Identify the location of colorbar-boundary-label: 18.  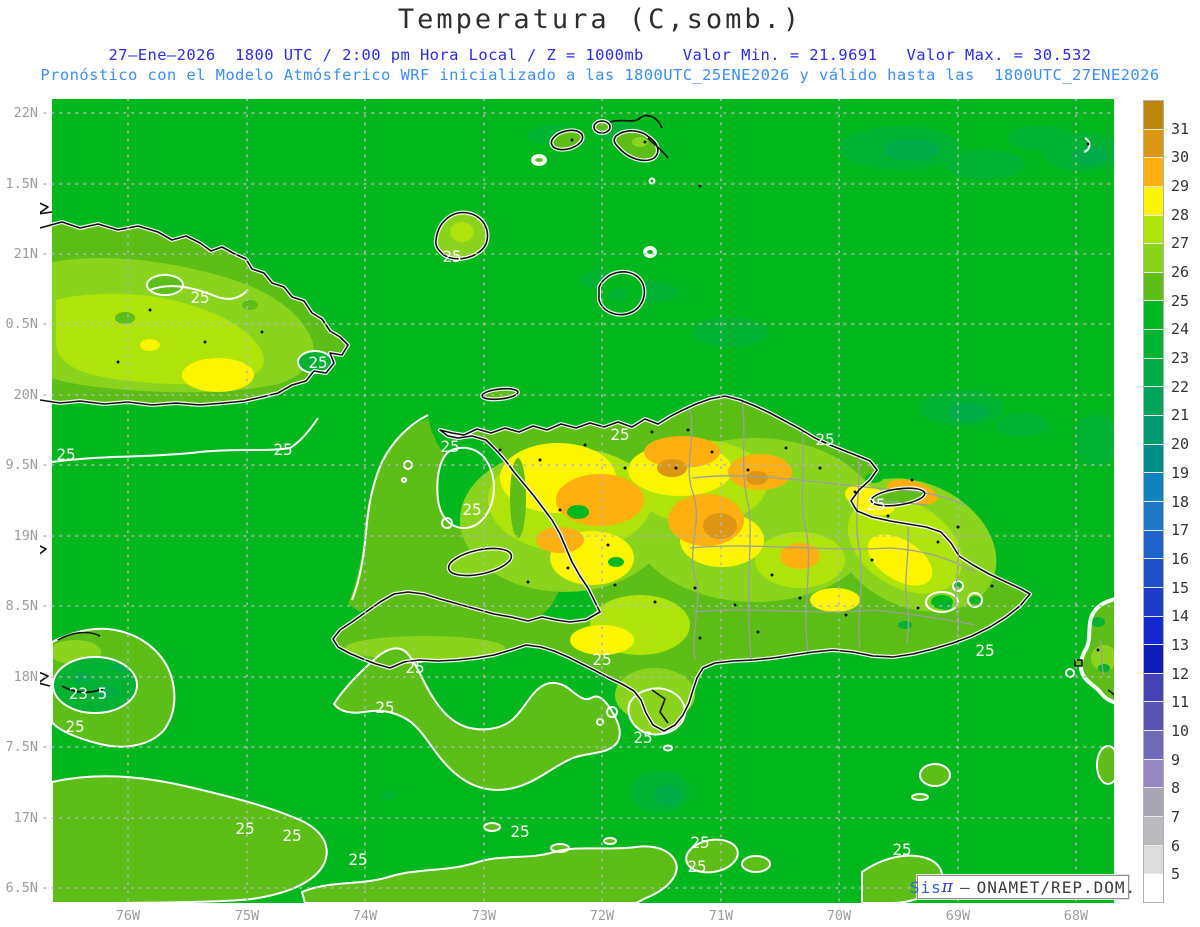
(1180, 501).